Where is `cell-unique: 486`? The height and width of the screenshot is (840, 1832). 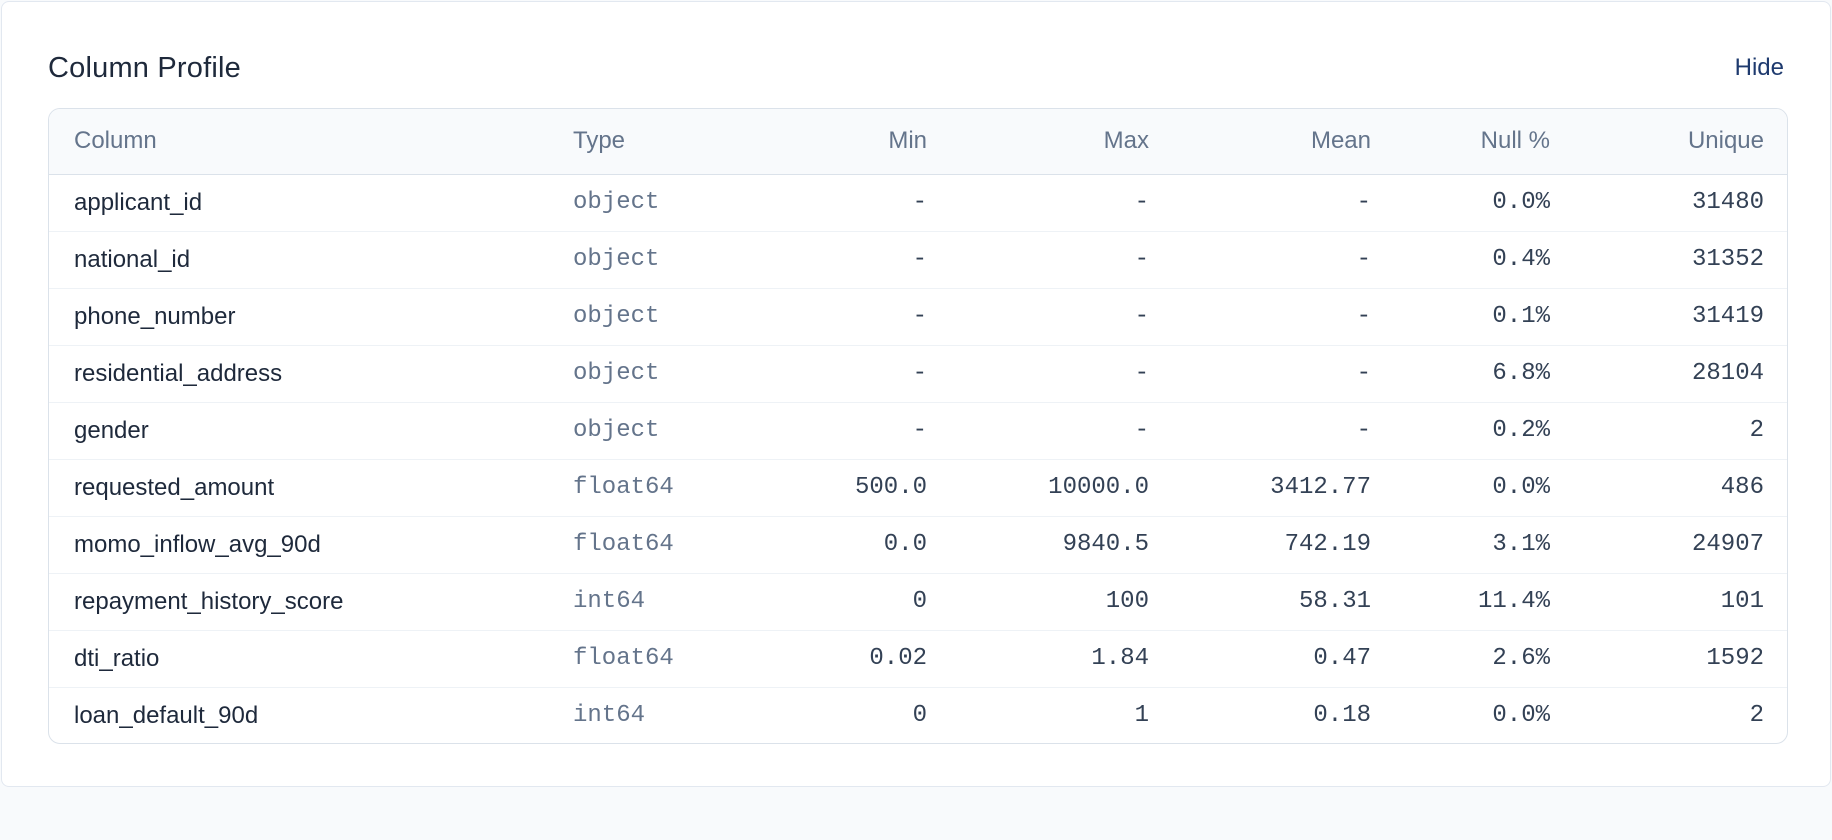 cell-unique: 486 is located at coordinates (1742, 487).